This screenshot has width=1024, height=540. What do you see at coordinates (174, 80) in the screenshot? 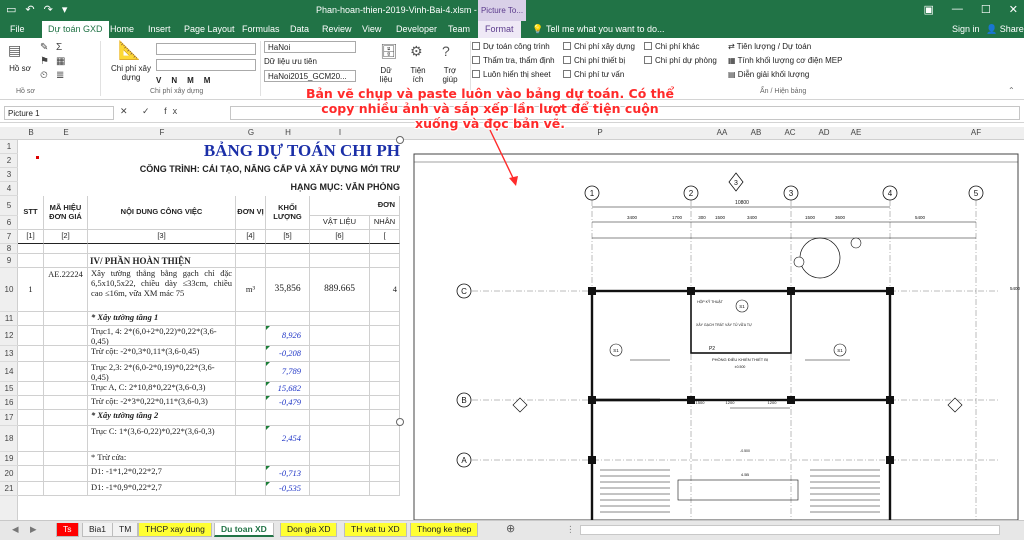
I see `format-n: N` at bounding box center [174, 80].